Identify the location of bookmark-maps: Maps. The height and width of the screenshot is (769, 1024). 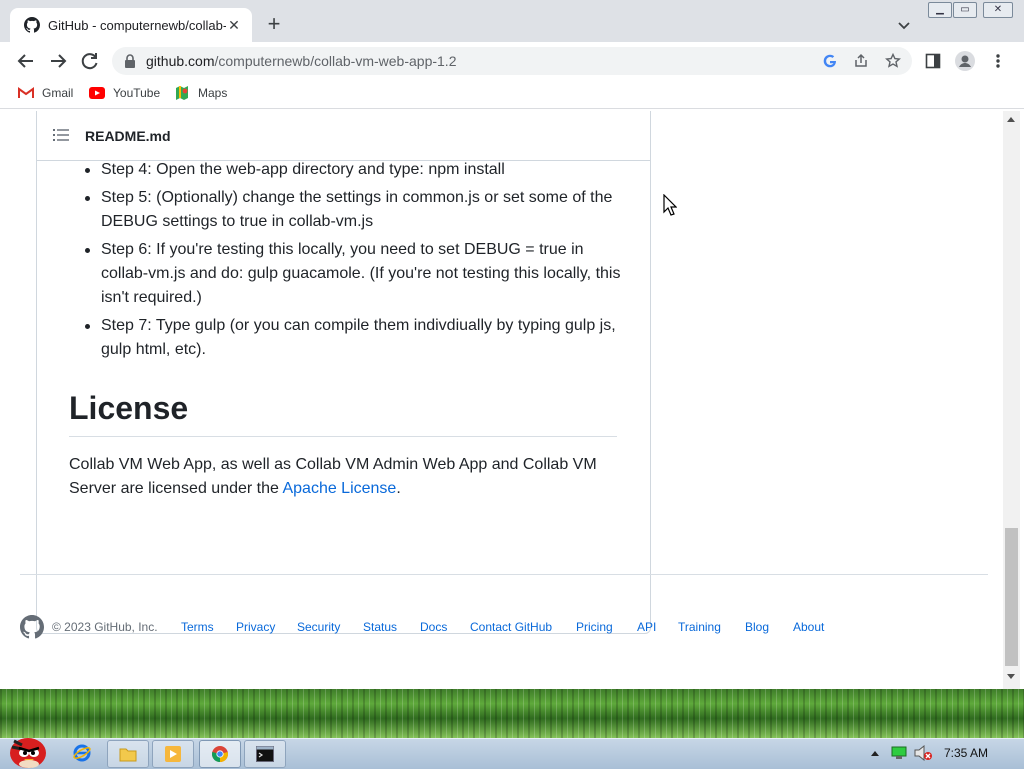
(200, 93).